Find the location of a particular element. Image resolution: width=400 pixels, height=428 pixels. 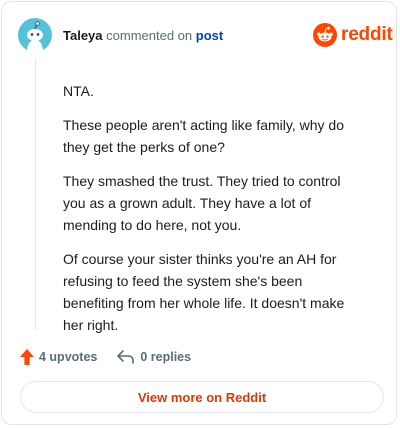

replies-stat: 0 replies is located at coordinates (154, 357).